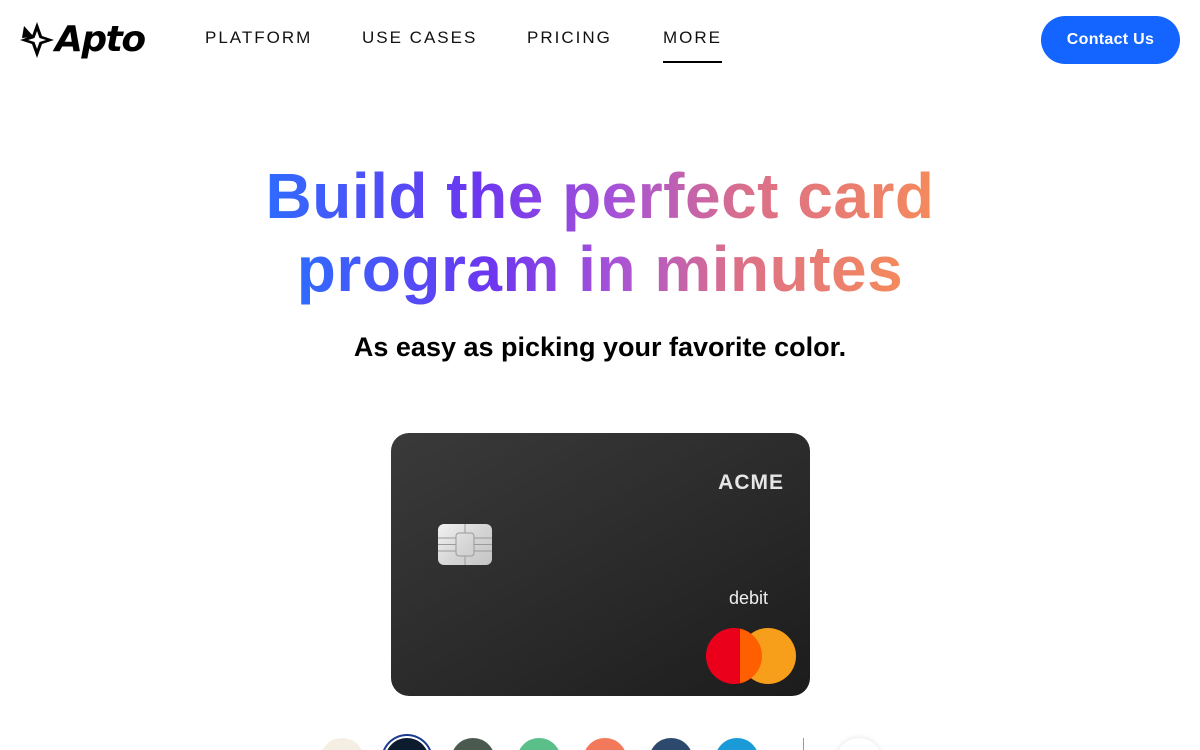 The image size is (1200, 750). Describe the element at coordinates (692, 44) in the screenshot. I see `nav-more: MORE` at that location.